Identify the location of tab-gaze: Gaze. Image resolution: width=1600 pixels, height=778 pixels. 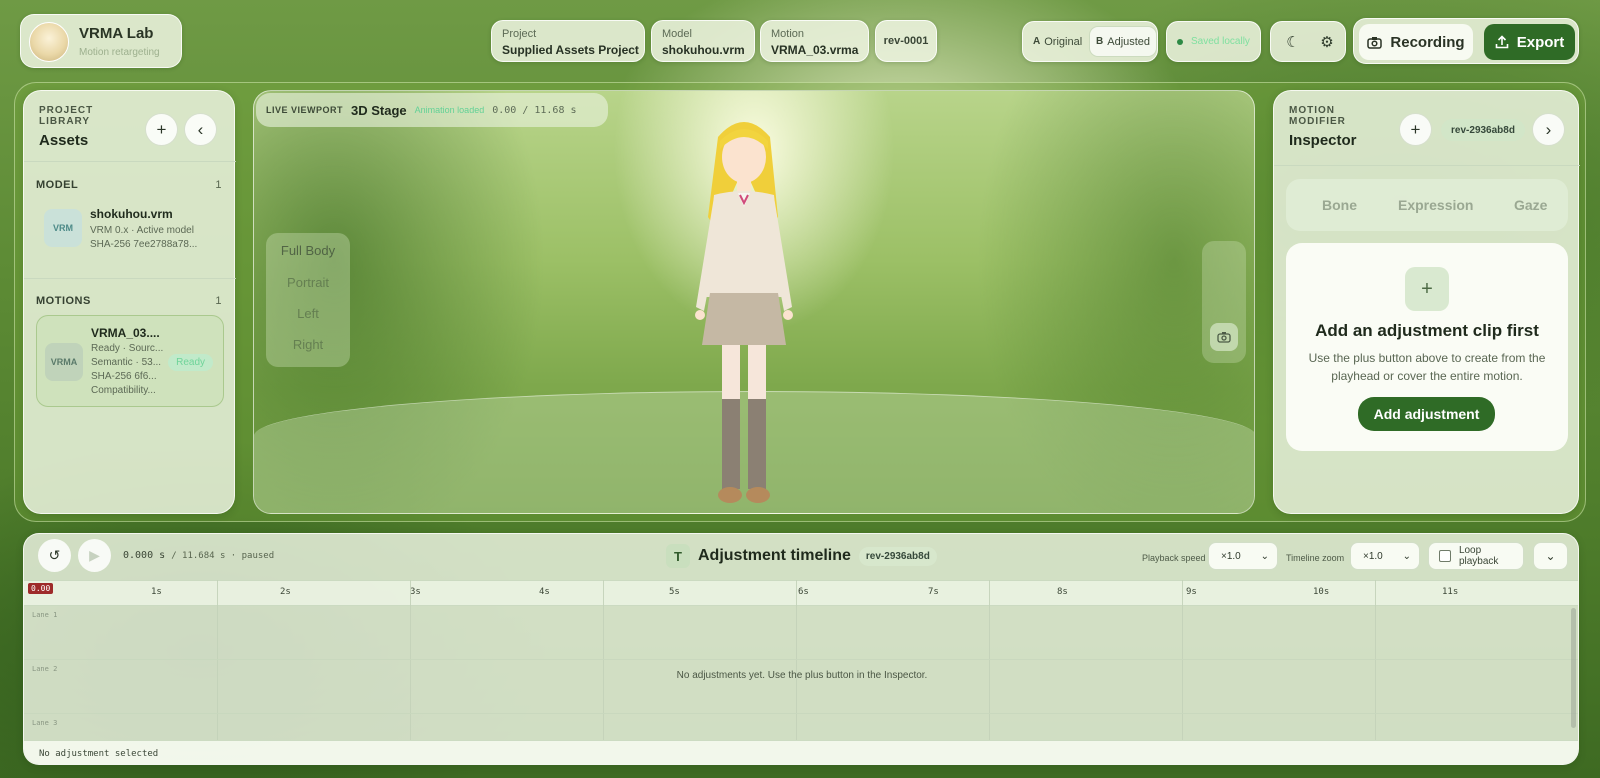
(1530, 205).